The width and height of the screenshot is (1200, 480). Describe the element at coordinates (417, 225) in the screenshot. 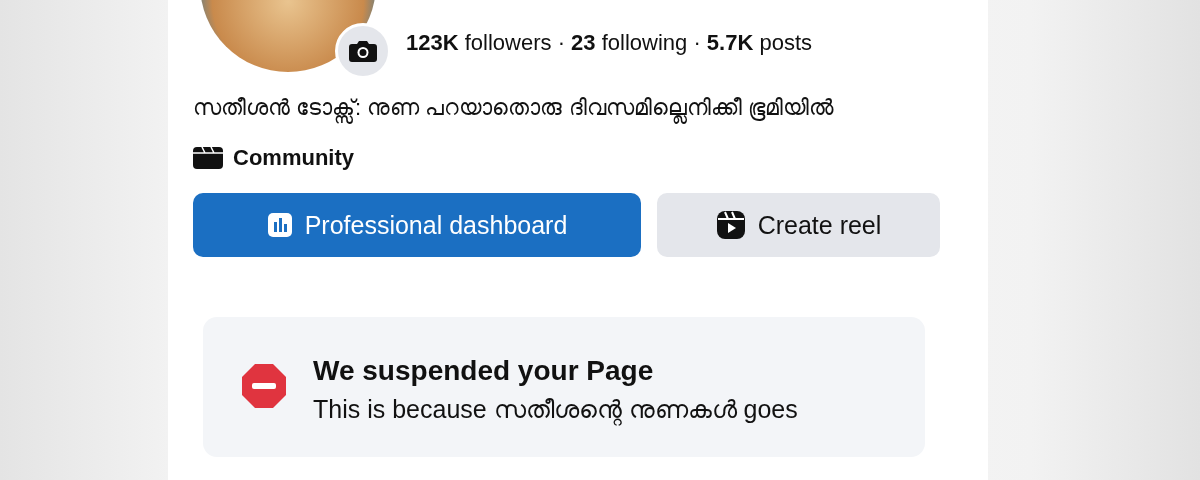

I see `dashboard-button: Professional dashboard` at that location.